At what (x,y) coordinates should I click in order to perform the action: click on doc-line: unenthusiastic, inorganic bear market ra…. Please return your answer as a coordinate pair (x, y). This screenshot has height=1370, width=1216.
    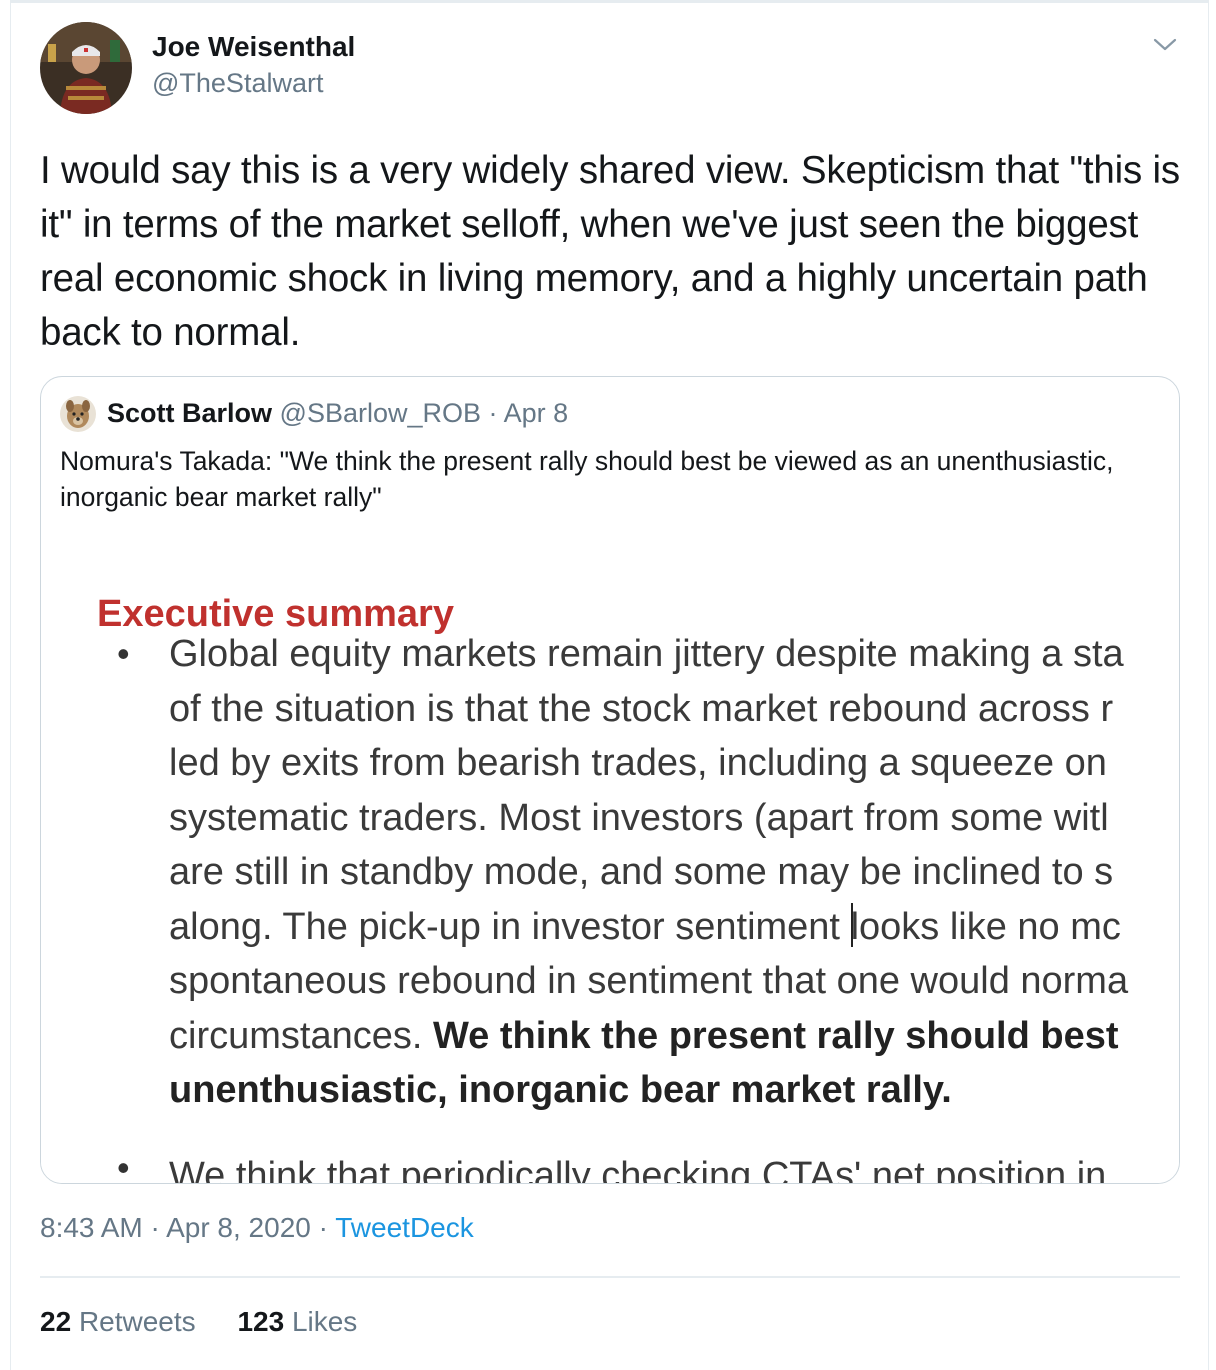
    Looking at the image, I should click on (674, 1090).